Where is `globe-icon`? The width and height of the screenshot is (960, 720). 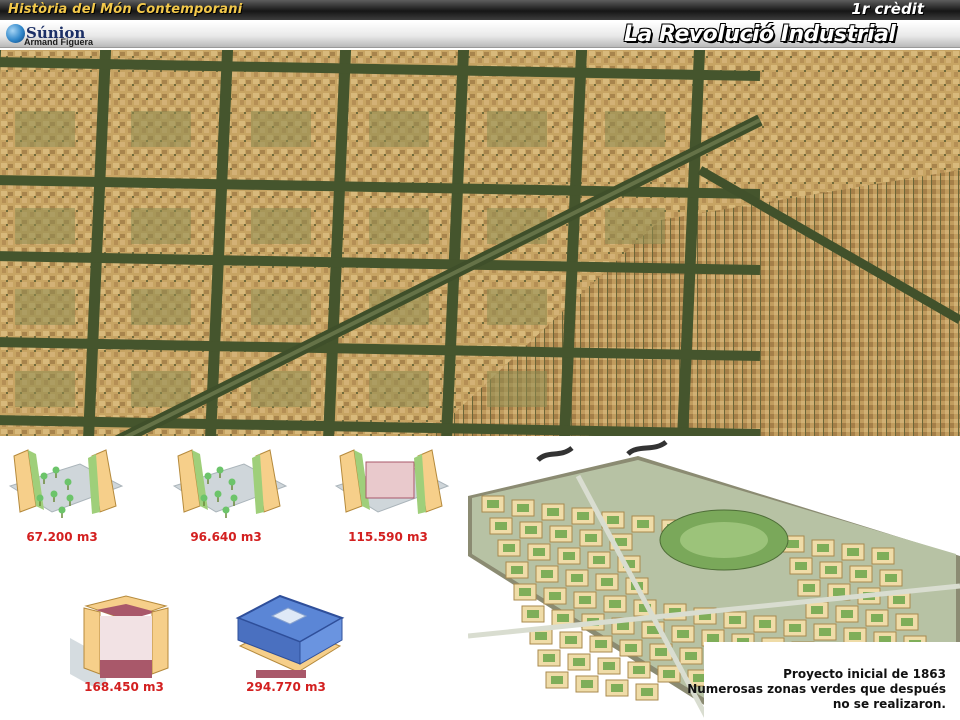 globe-icon is located at coordinates (15, 33).